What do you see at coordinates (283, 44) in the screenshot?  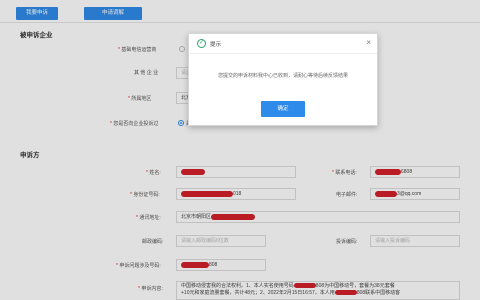 I see `dialog-header: ✓ 提示 ×` at bounding box center [283, 44].